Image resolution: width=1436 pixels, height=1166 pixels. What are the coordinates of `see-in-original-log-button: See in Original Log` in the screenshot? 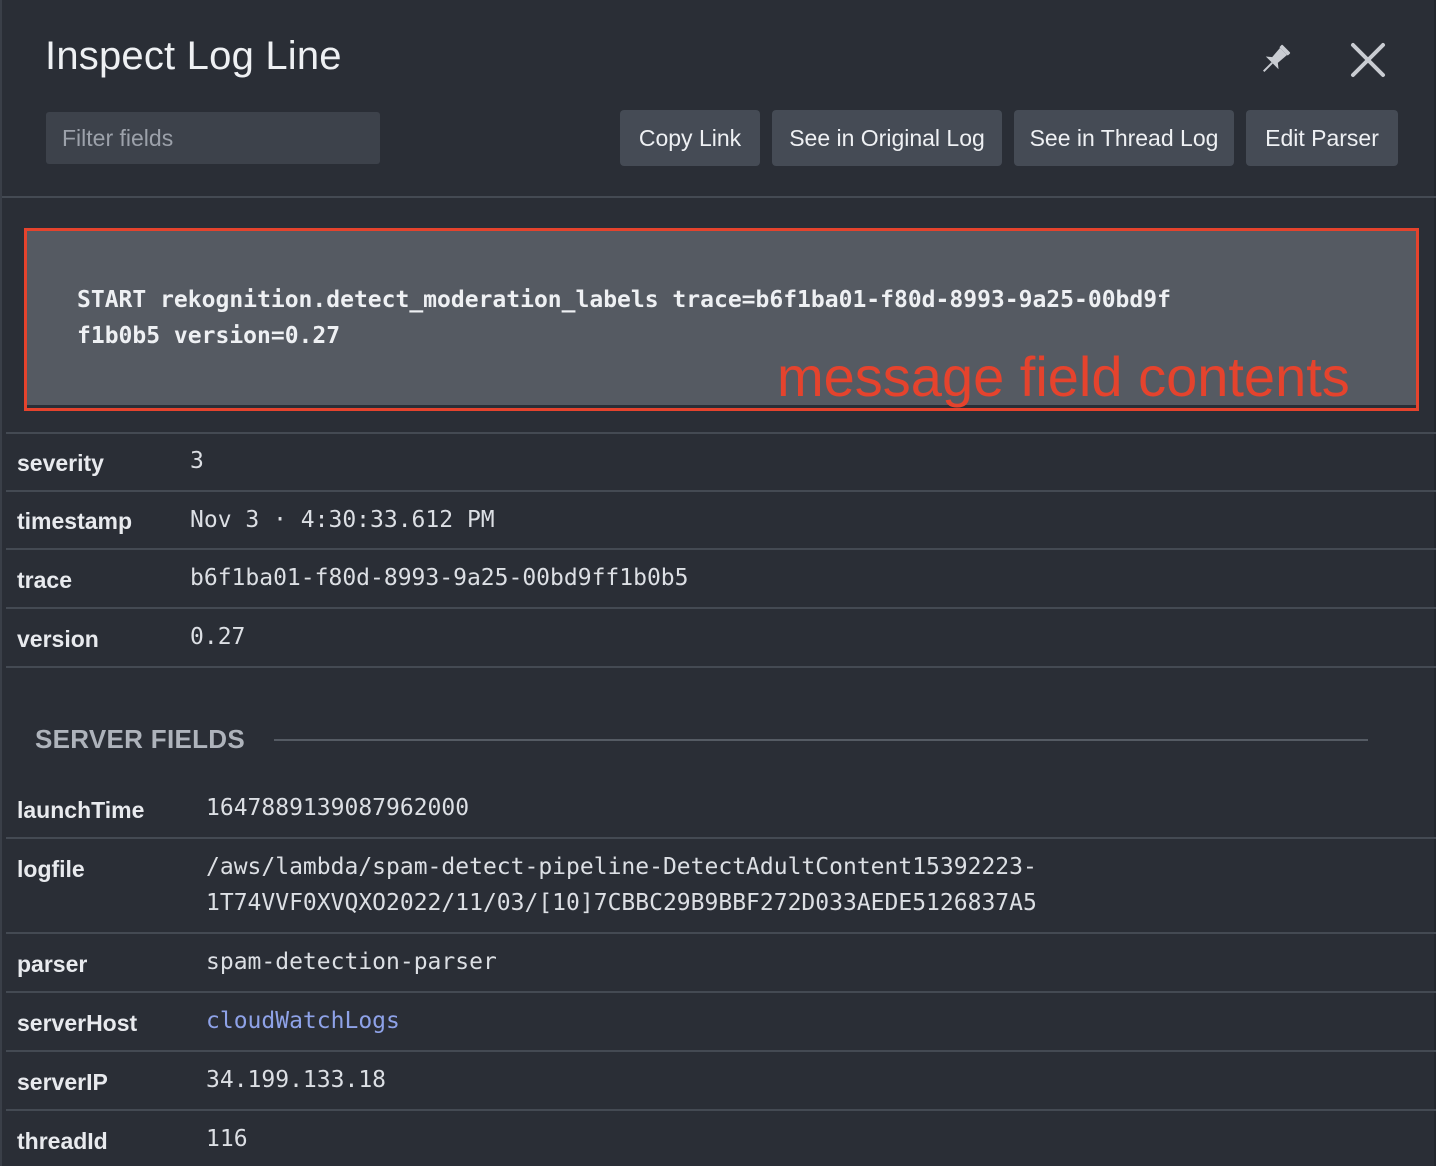 It's located at (887, 138).